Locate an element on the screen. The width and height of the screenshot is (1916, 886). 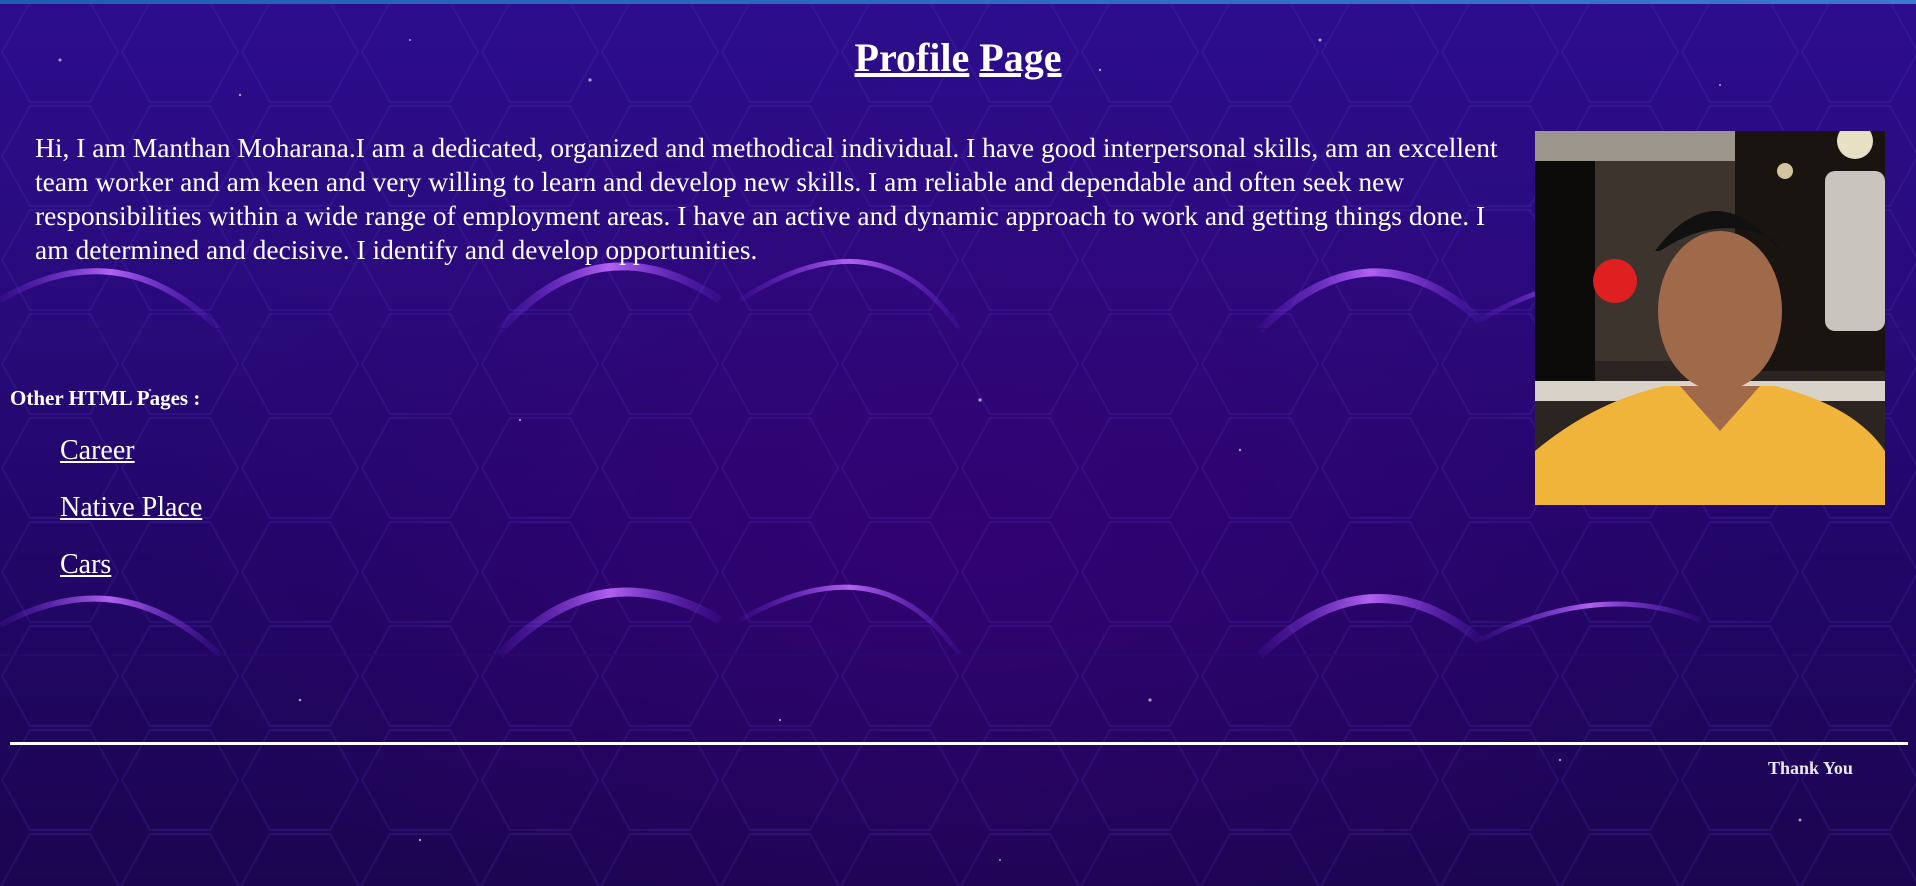
background-tile-seam is located at coordinates (958, 655).